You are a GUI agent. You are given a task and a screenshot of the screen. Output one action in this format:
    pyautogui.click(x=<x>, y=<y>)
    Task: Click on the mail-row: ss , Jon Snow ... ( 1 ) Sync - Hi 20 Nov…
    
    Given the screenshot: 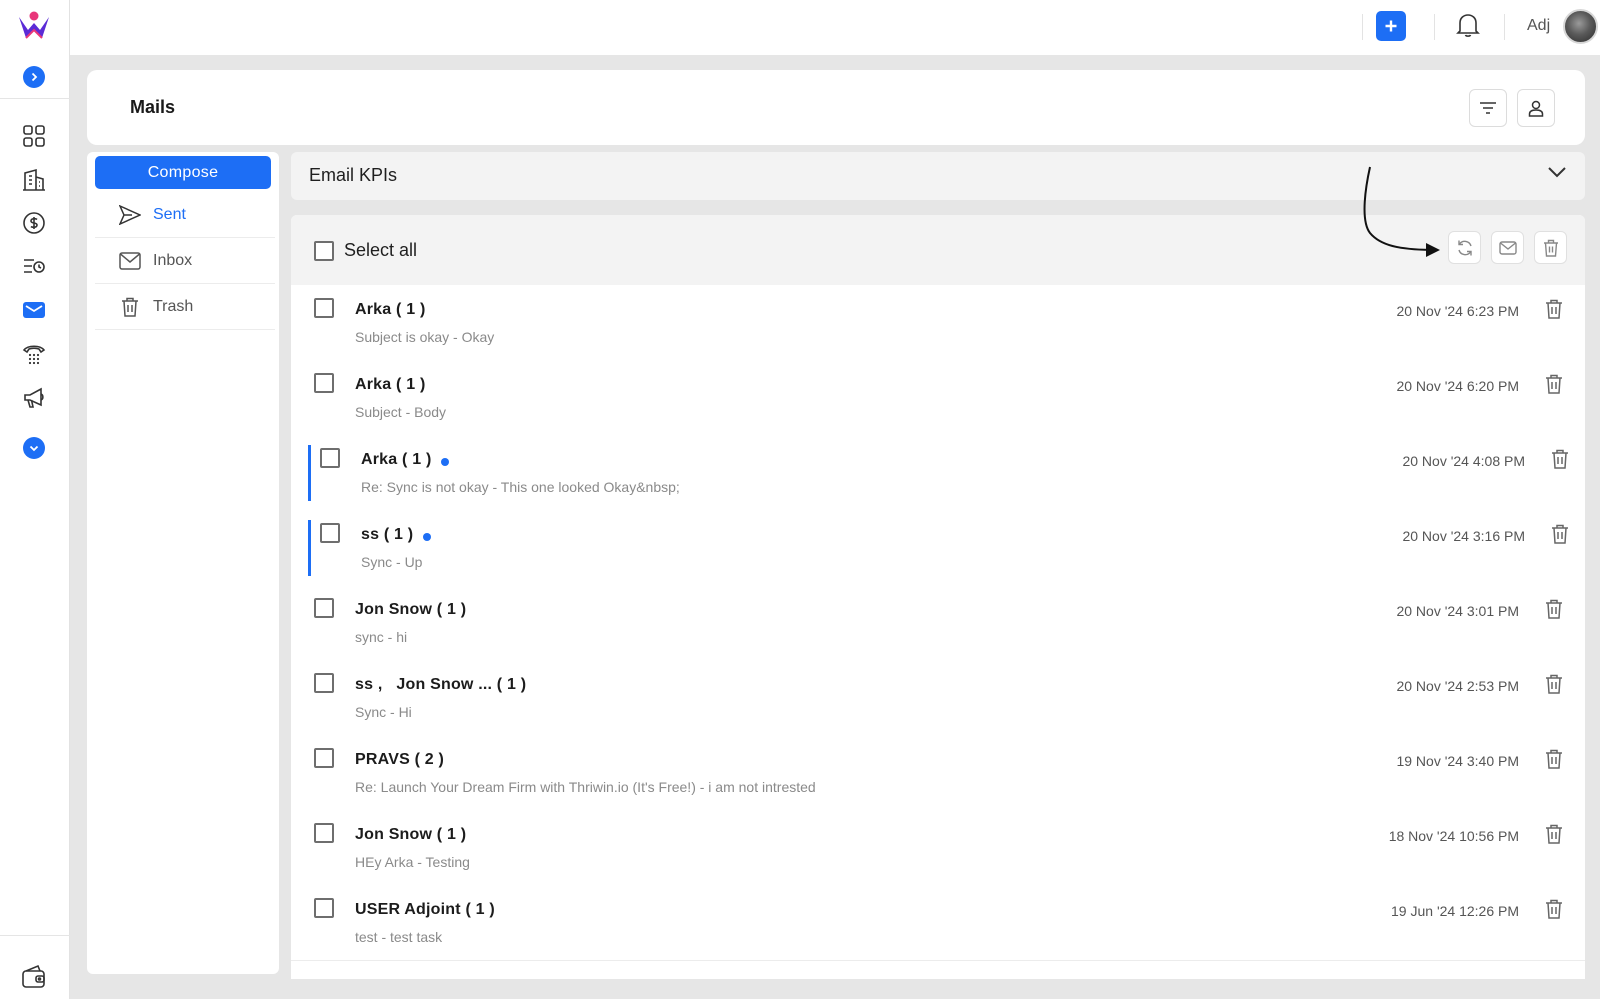 What is the action you would take?
    pyautogui.click(x=938, y=698)
    